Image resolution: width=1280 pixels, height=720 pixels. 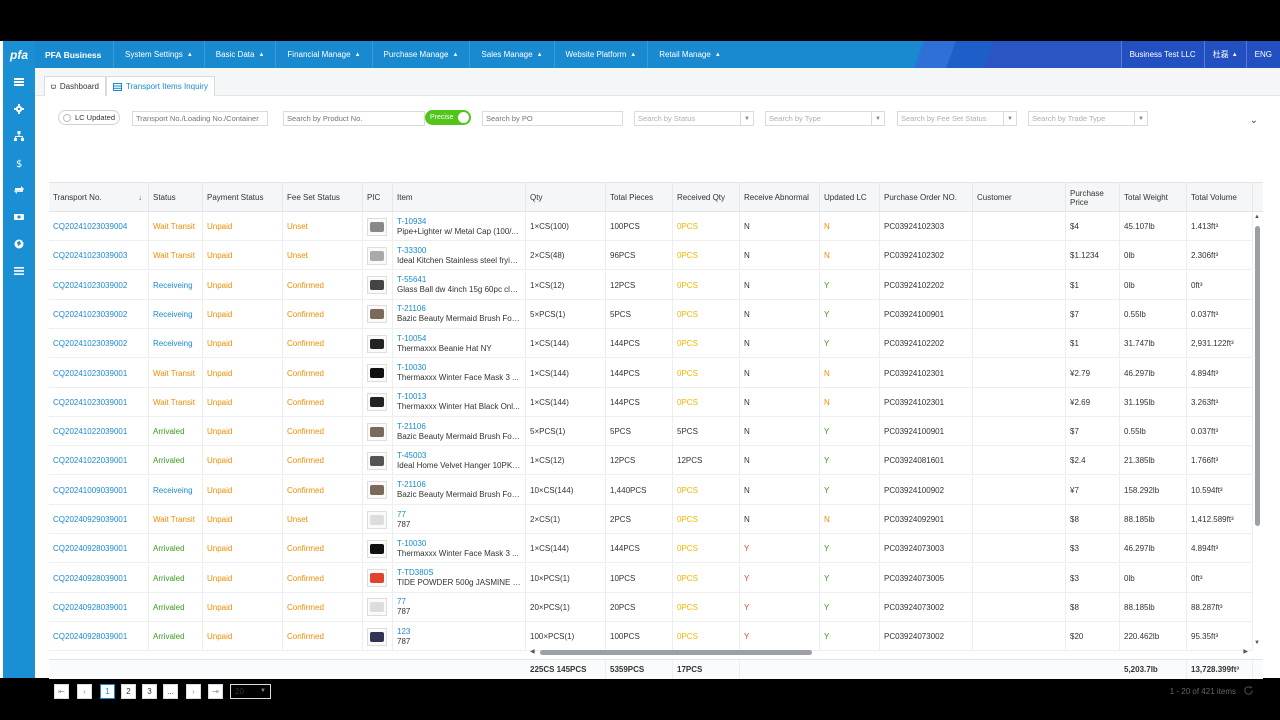 I want to click on column-header: Total Volume, so click(x=1220, y=197).